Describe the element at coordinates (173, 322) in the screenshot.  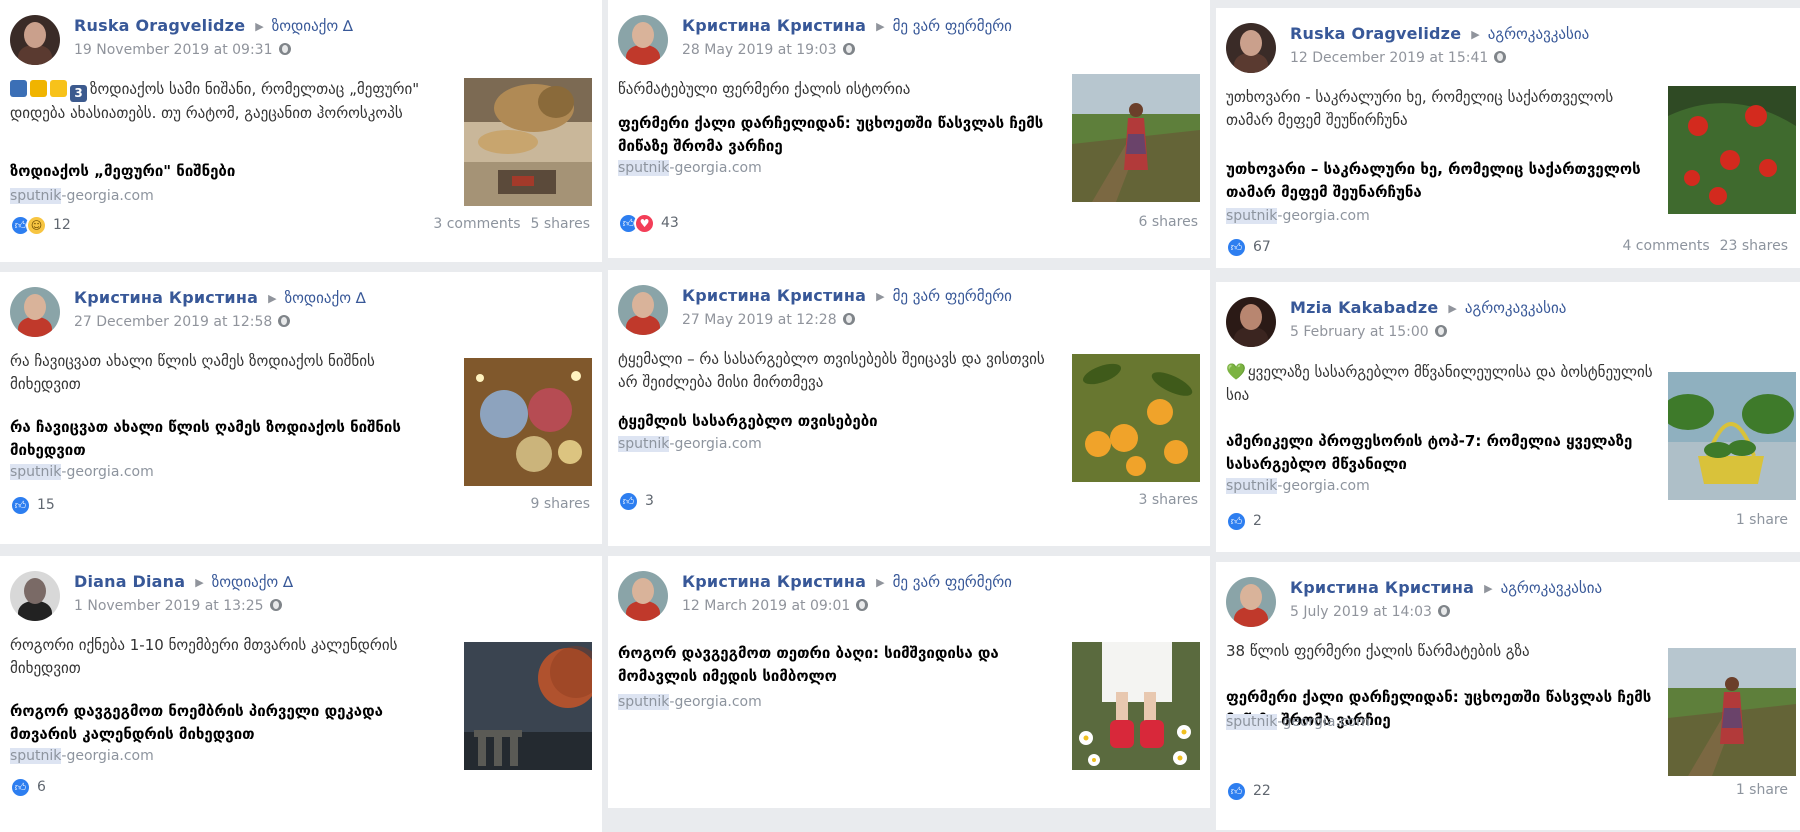
I see `post-timestamp: 27 December 2019 at 12:58` at that location.